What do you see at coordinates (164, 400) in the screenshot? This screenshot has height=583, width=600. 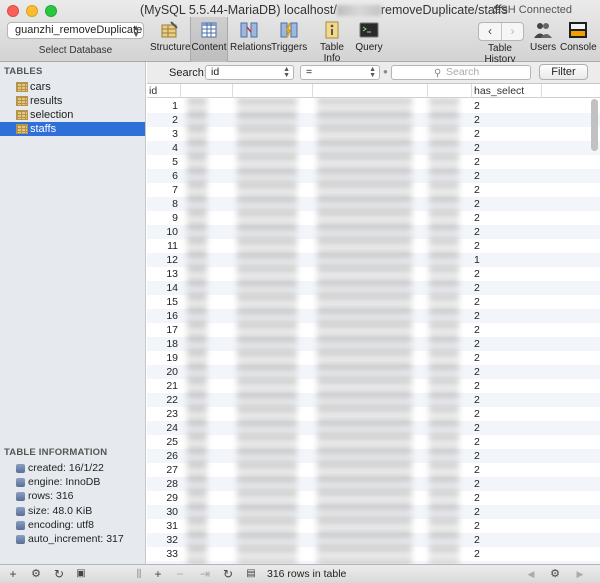 I see `cell-id: 22` at bounding box center [164, 400].